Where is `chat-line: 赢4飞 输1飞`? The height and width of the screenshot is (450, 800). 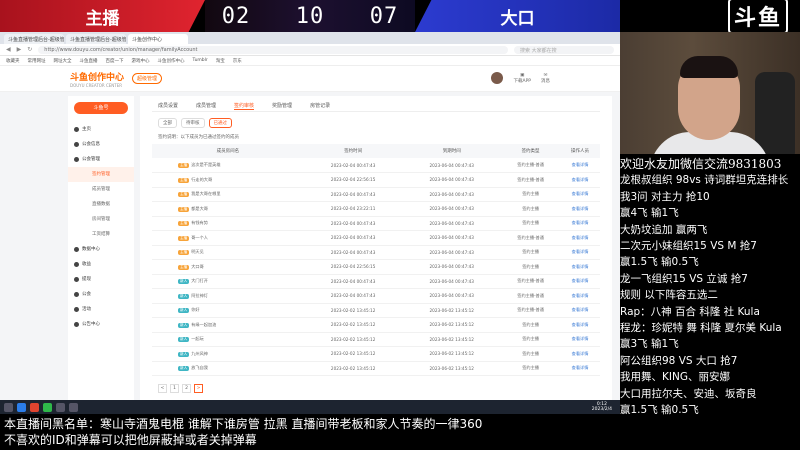 chat-line: 赢4飞 输1飞 is located at coordinates (649, 213).